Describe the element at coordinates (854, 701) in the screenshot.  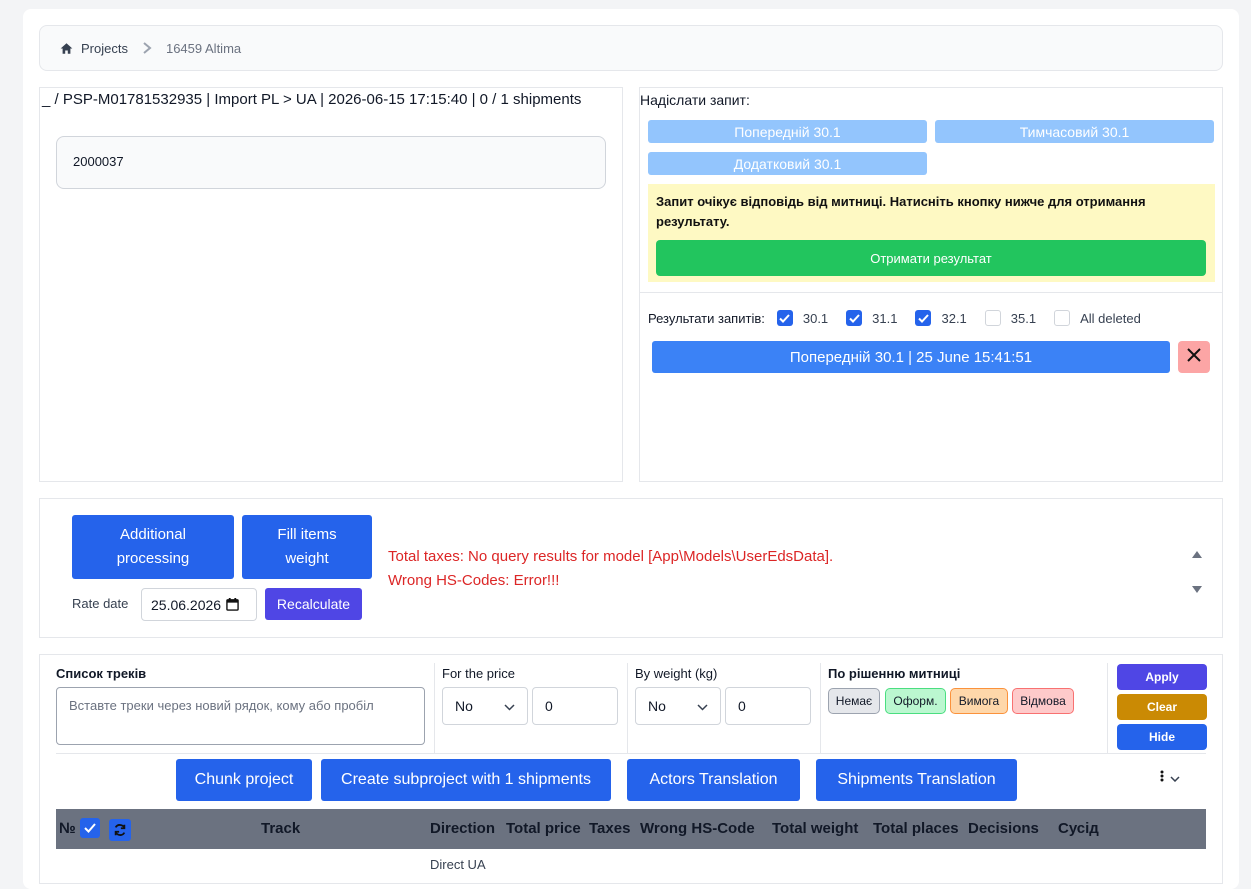
I see `decision-none-badge: Немає` at that location.